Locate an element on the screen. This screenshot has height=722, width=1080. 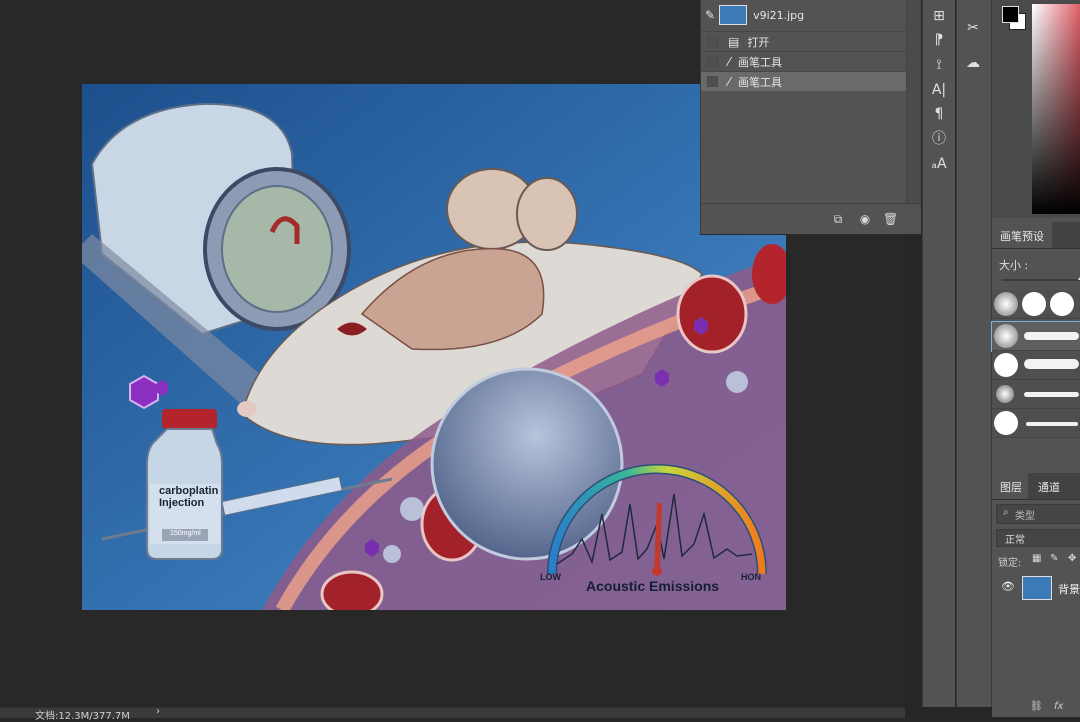
layers-footer: ⛓ fx is located at coordinates (1036, 708).